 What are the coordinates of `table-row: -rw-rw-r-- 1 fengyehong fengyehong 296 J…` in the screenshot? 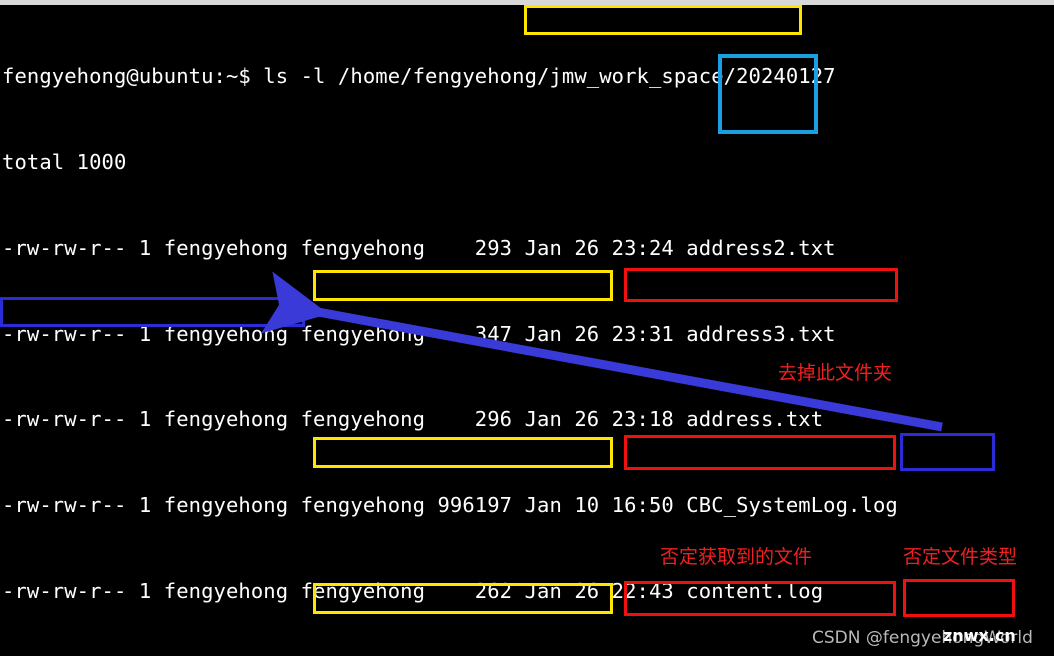 It's located at (413, 419).